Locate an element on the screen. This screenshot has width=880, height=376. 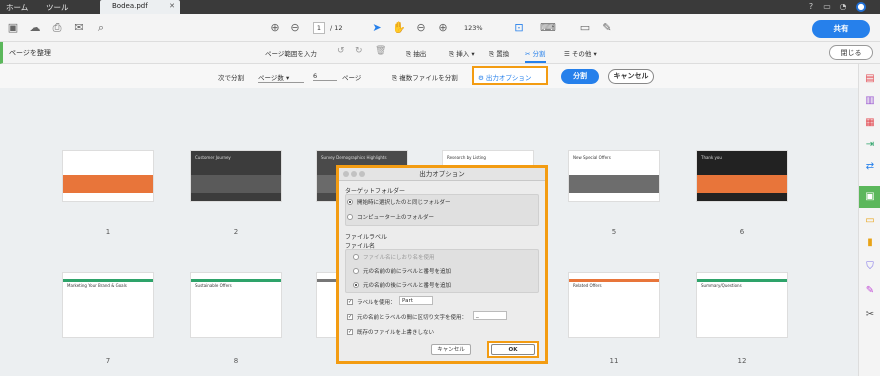
split-tab: ✂ 分割 is located at coordinates (535, 55).